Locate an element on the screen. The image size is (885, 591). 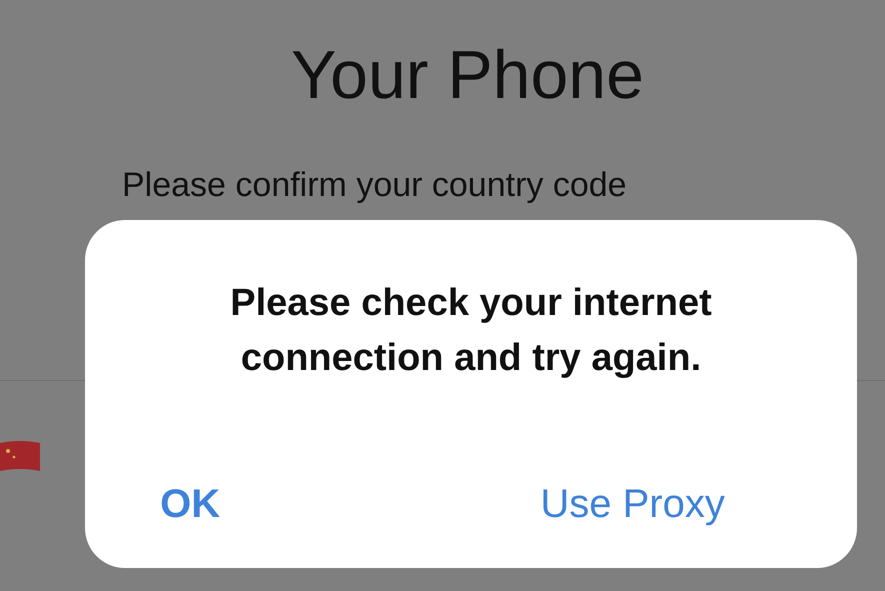
screen-title: Your Phone is located at coordinates (467, 74).